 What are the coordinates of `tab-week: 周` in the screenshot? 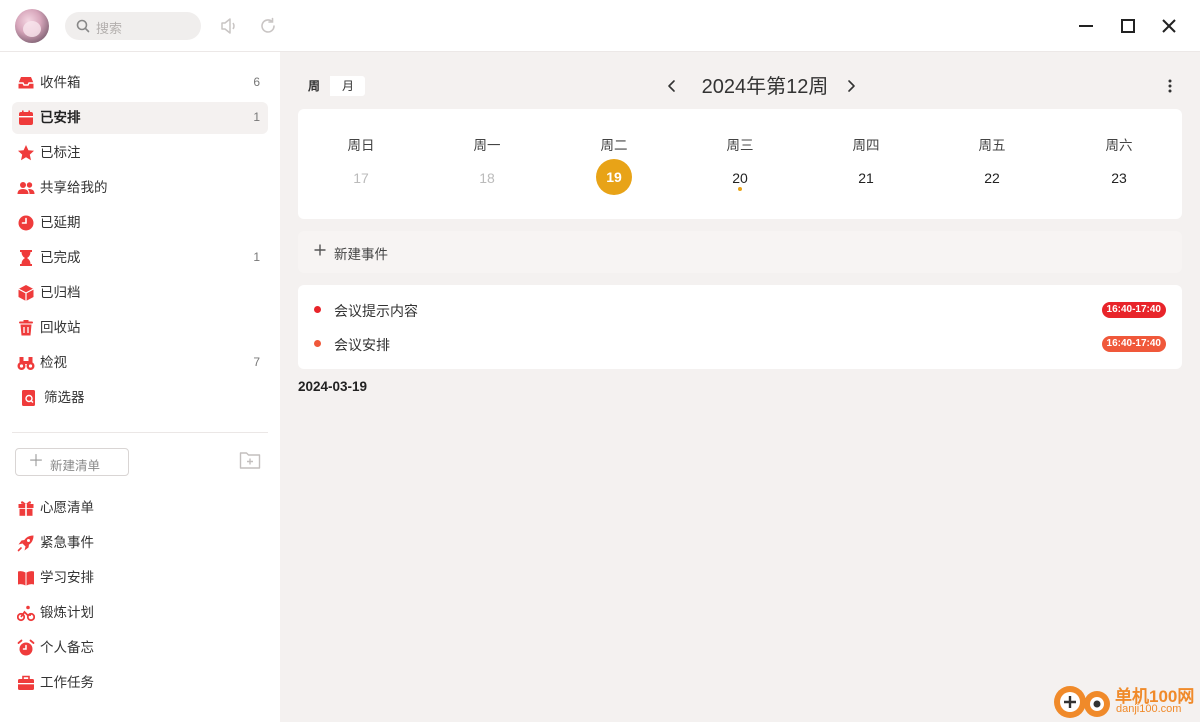 It's located at (314, 86).